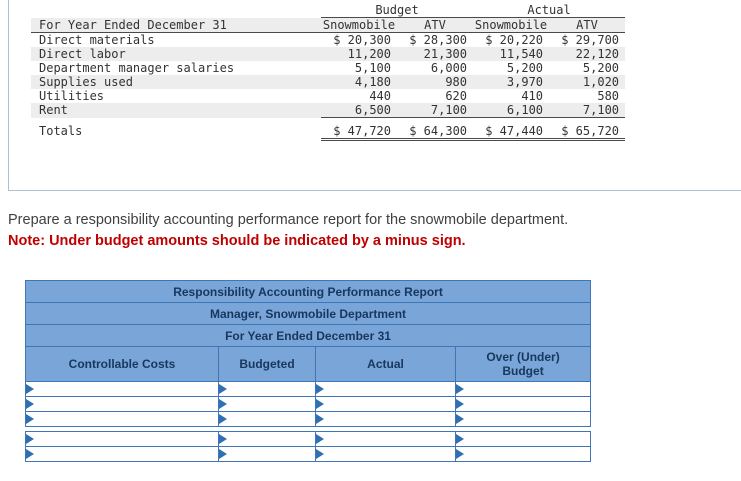  I want to click on col-header-budgeted: Budgeted, so click(267, 364).